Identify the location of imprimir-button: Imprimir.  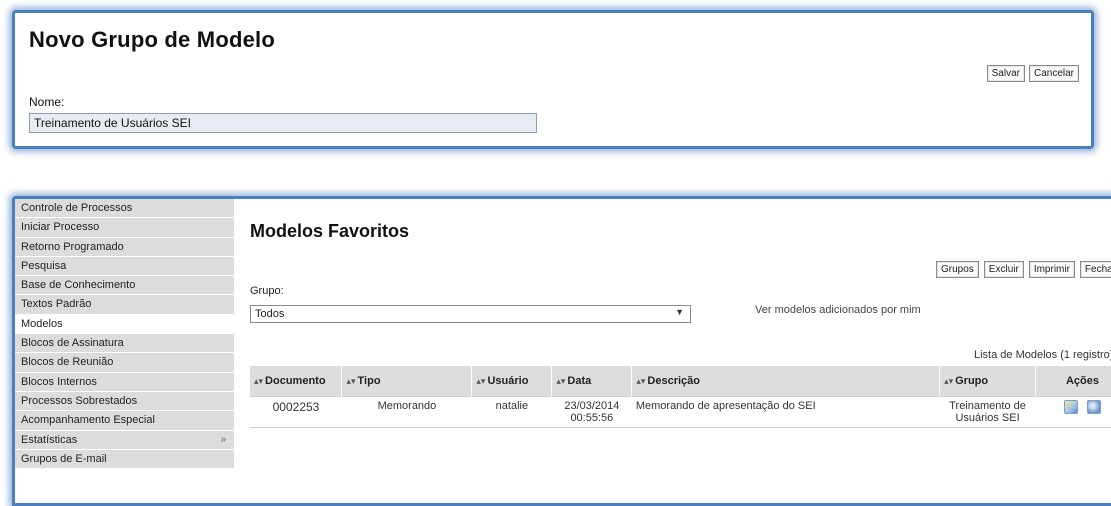
(1051, 269).